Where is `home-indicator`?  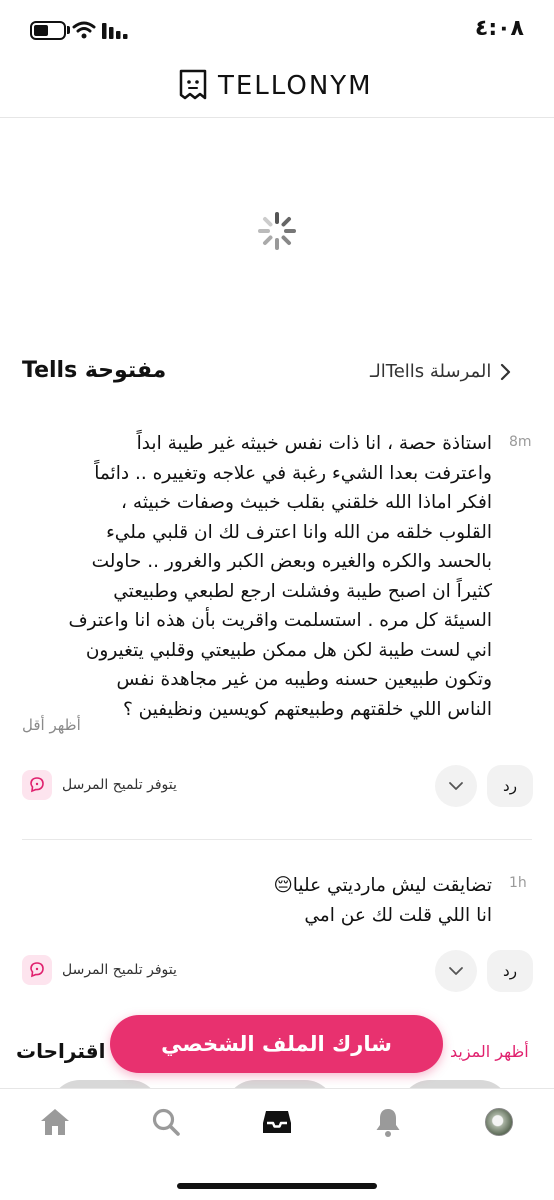 home-indicator is located at coordinates (277, 1186).